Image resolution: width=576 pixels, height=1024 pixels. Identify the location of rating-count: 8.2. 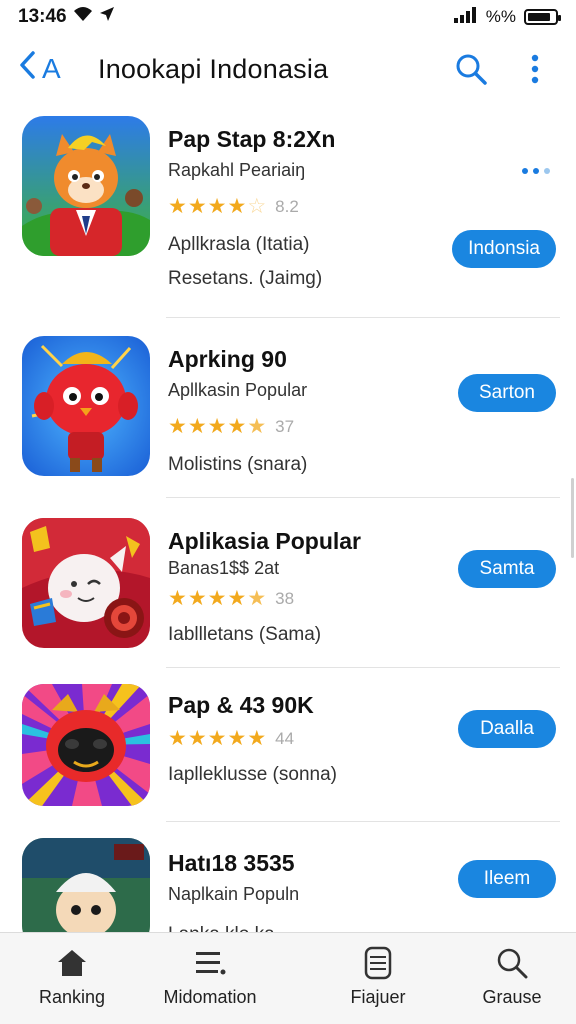
(287, 206).